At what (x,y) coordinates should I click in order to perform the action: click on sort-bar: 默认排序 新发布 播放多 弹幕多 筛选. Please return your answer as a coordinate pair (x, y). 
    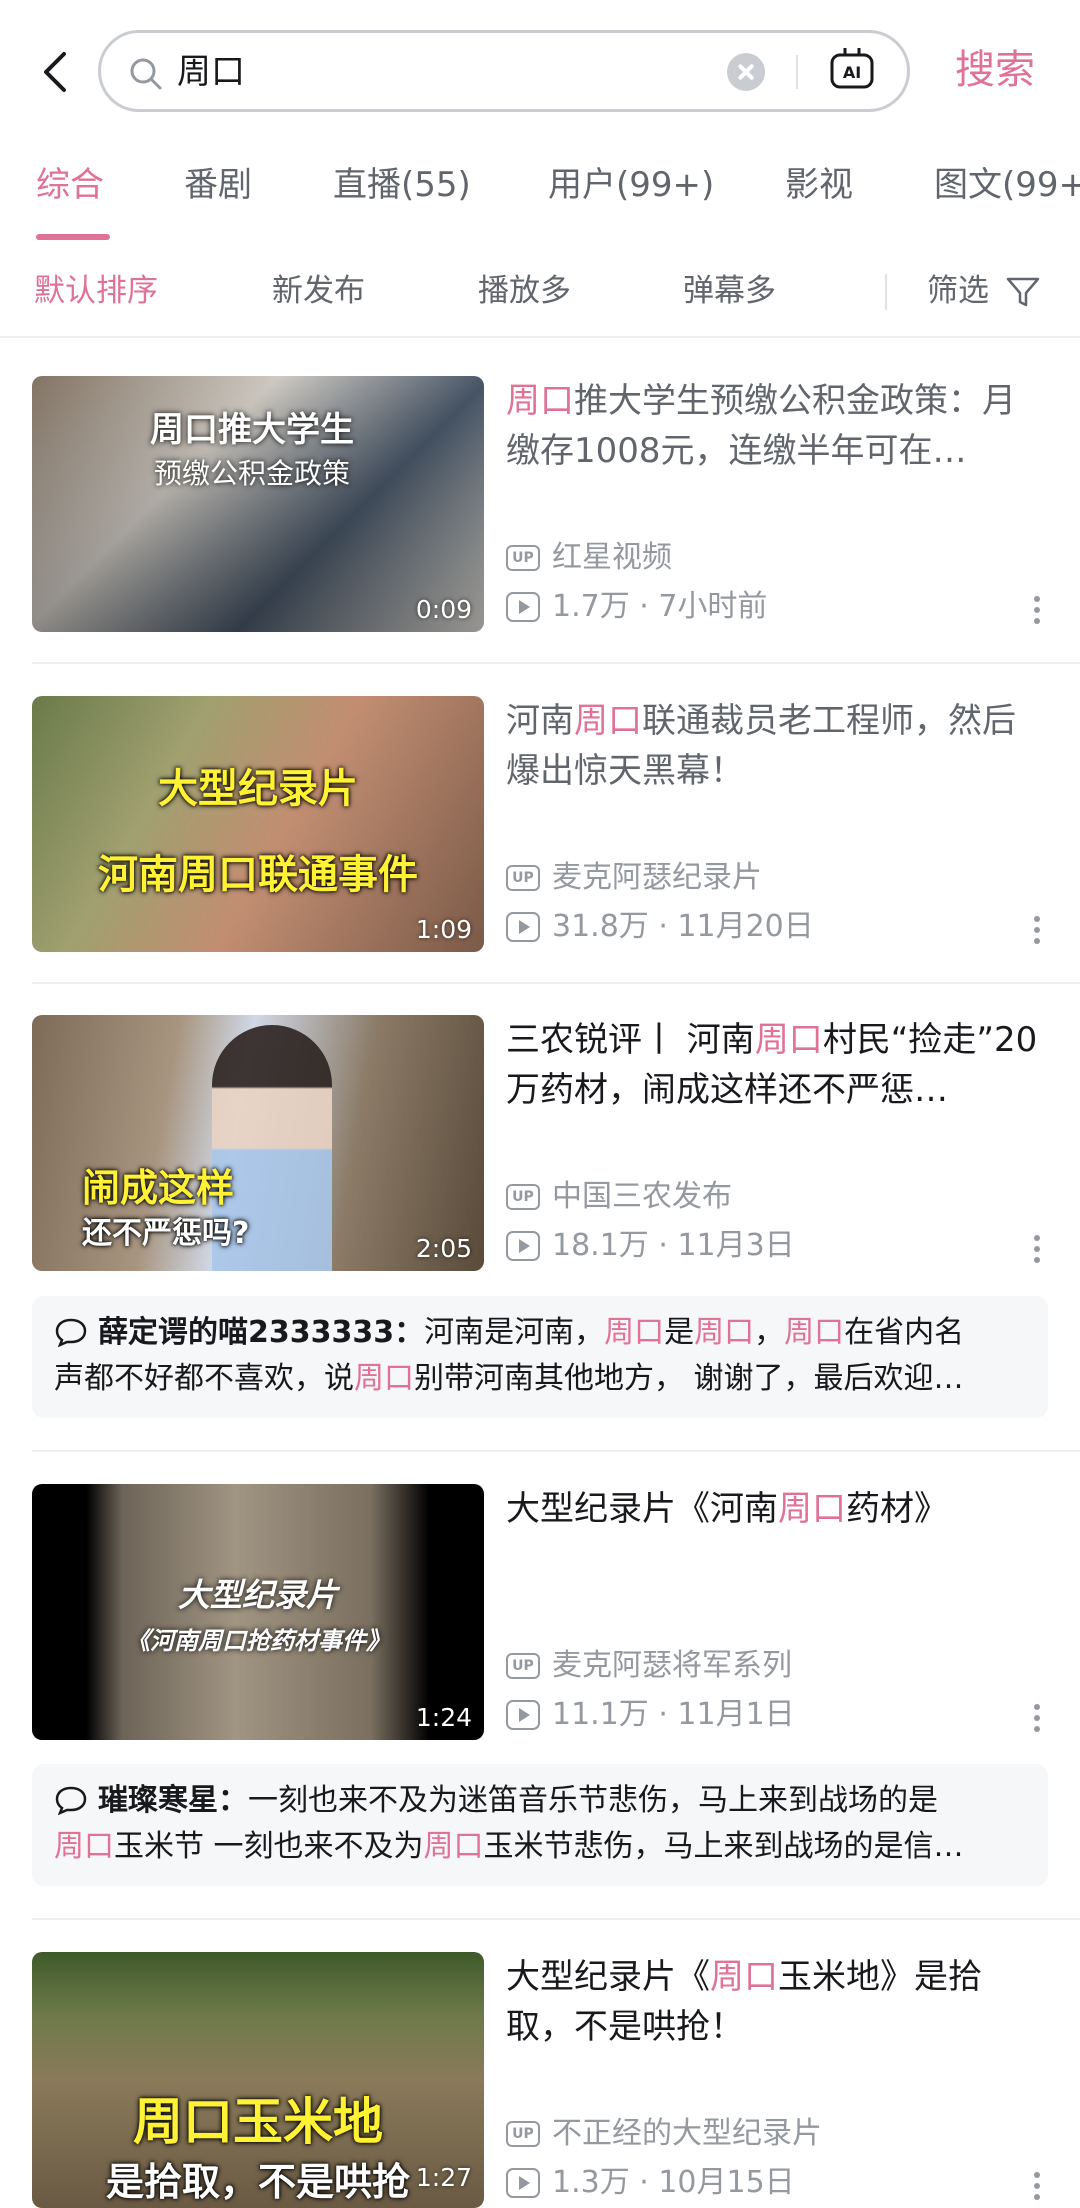
    Looking at the image, I should click on (540, 297).